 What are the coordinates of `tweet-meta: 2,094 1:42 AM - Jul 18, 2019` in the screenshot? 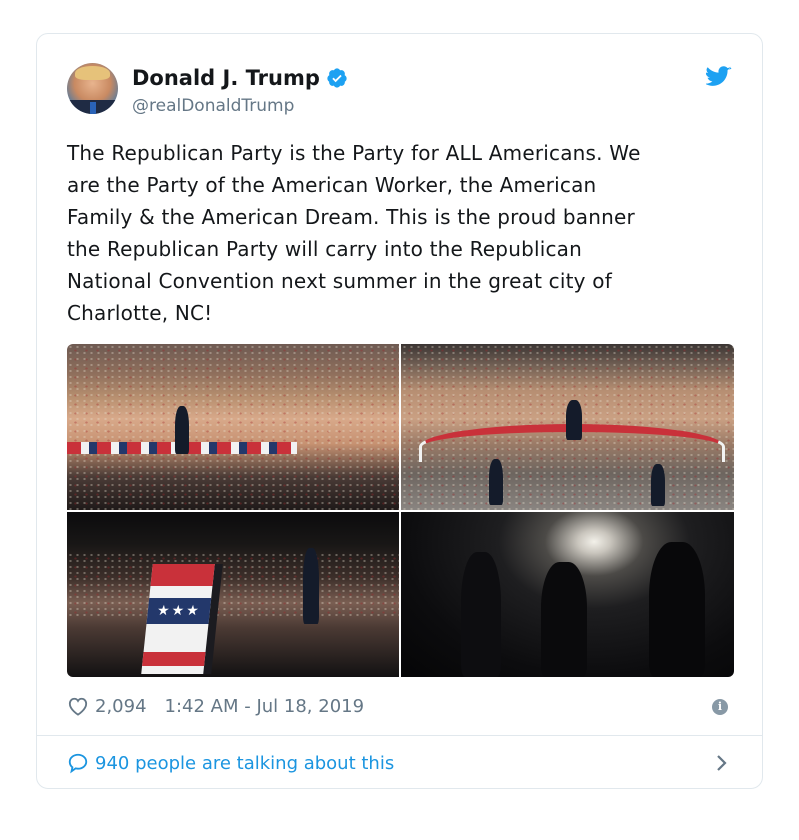 It's located at (215, 706).